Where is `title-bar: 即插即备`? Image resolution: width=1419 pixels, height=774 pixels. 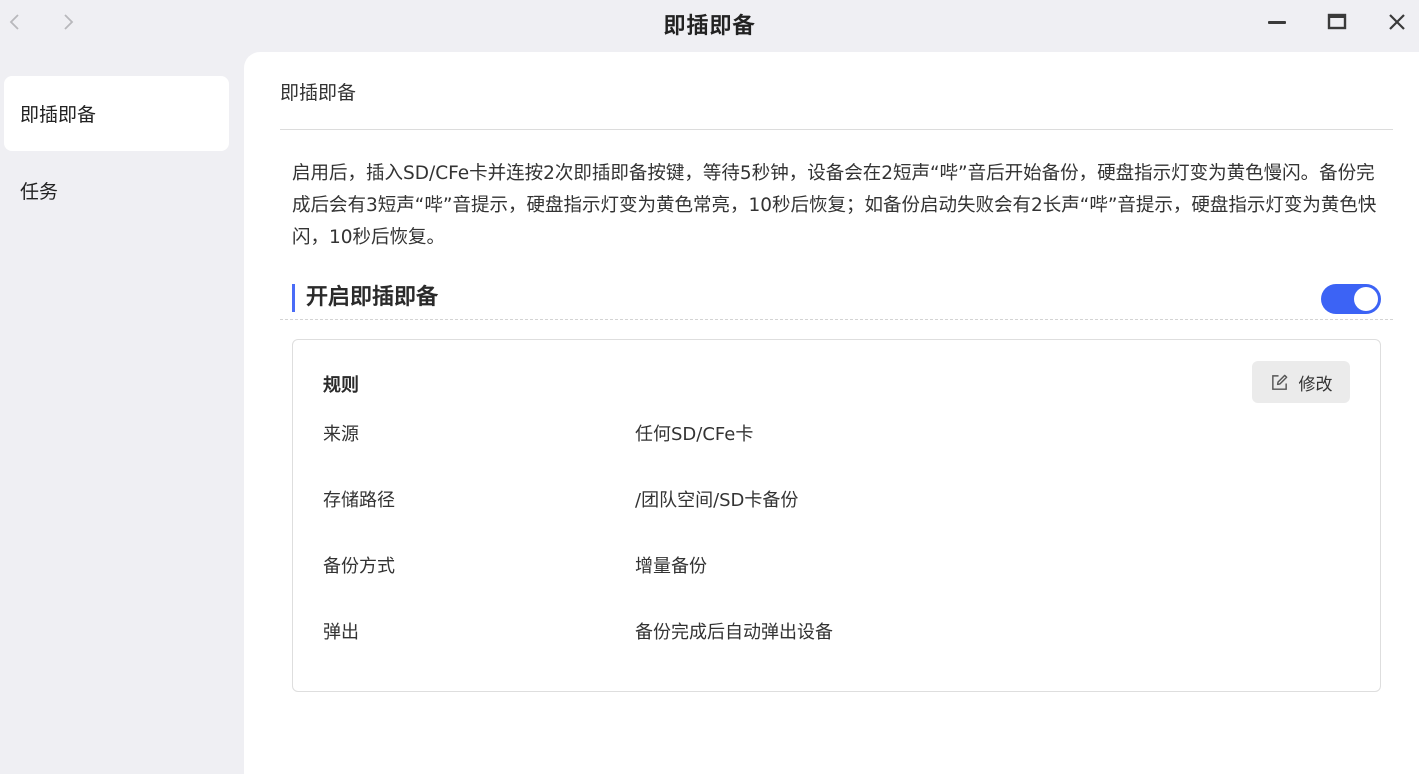
title-bar: 即插即备 is located at coordinates (709, 23).